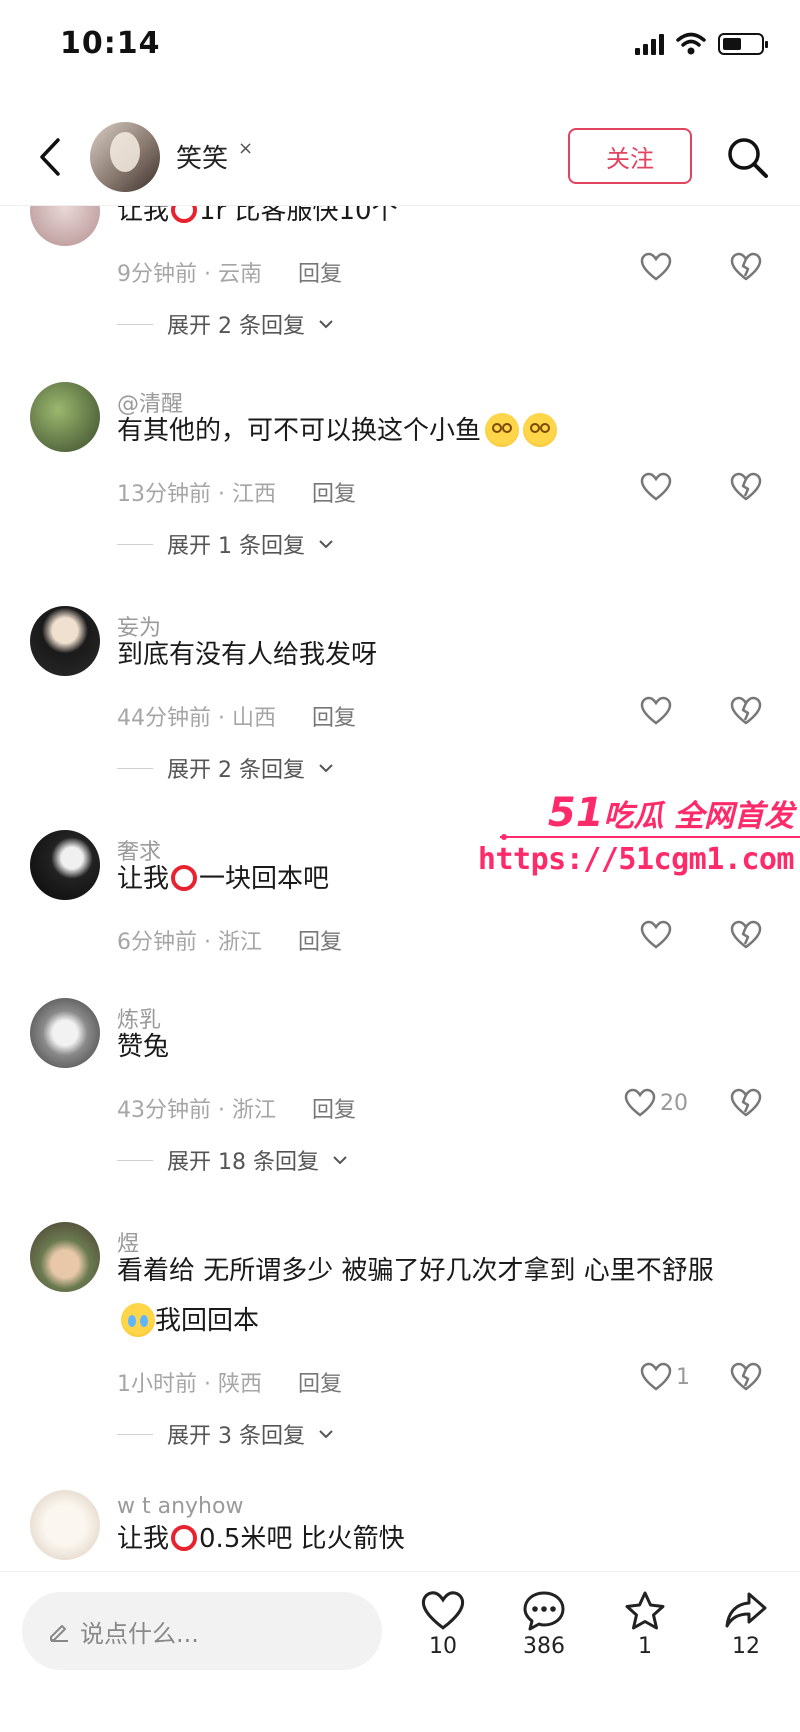  Describe the element at coordinates (443, 1646) in the screenshot. I see `like-total: 10` at that location.